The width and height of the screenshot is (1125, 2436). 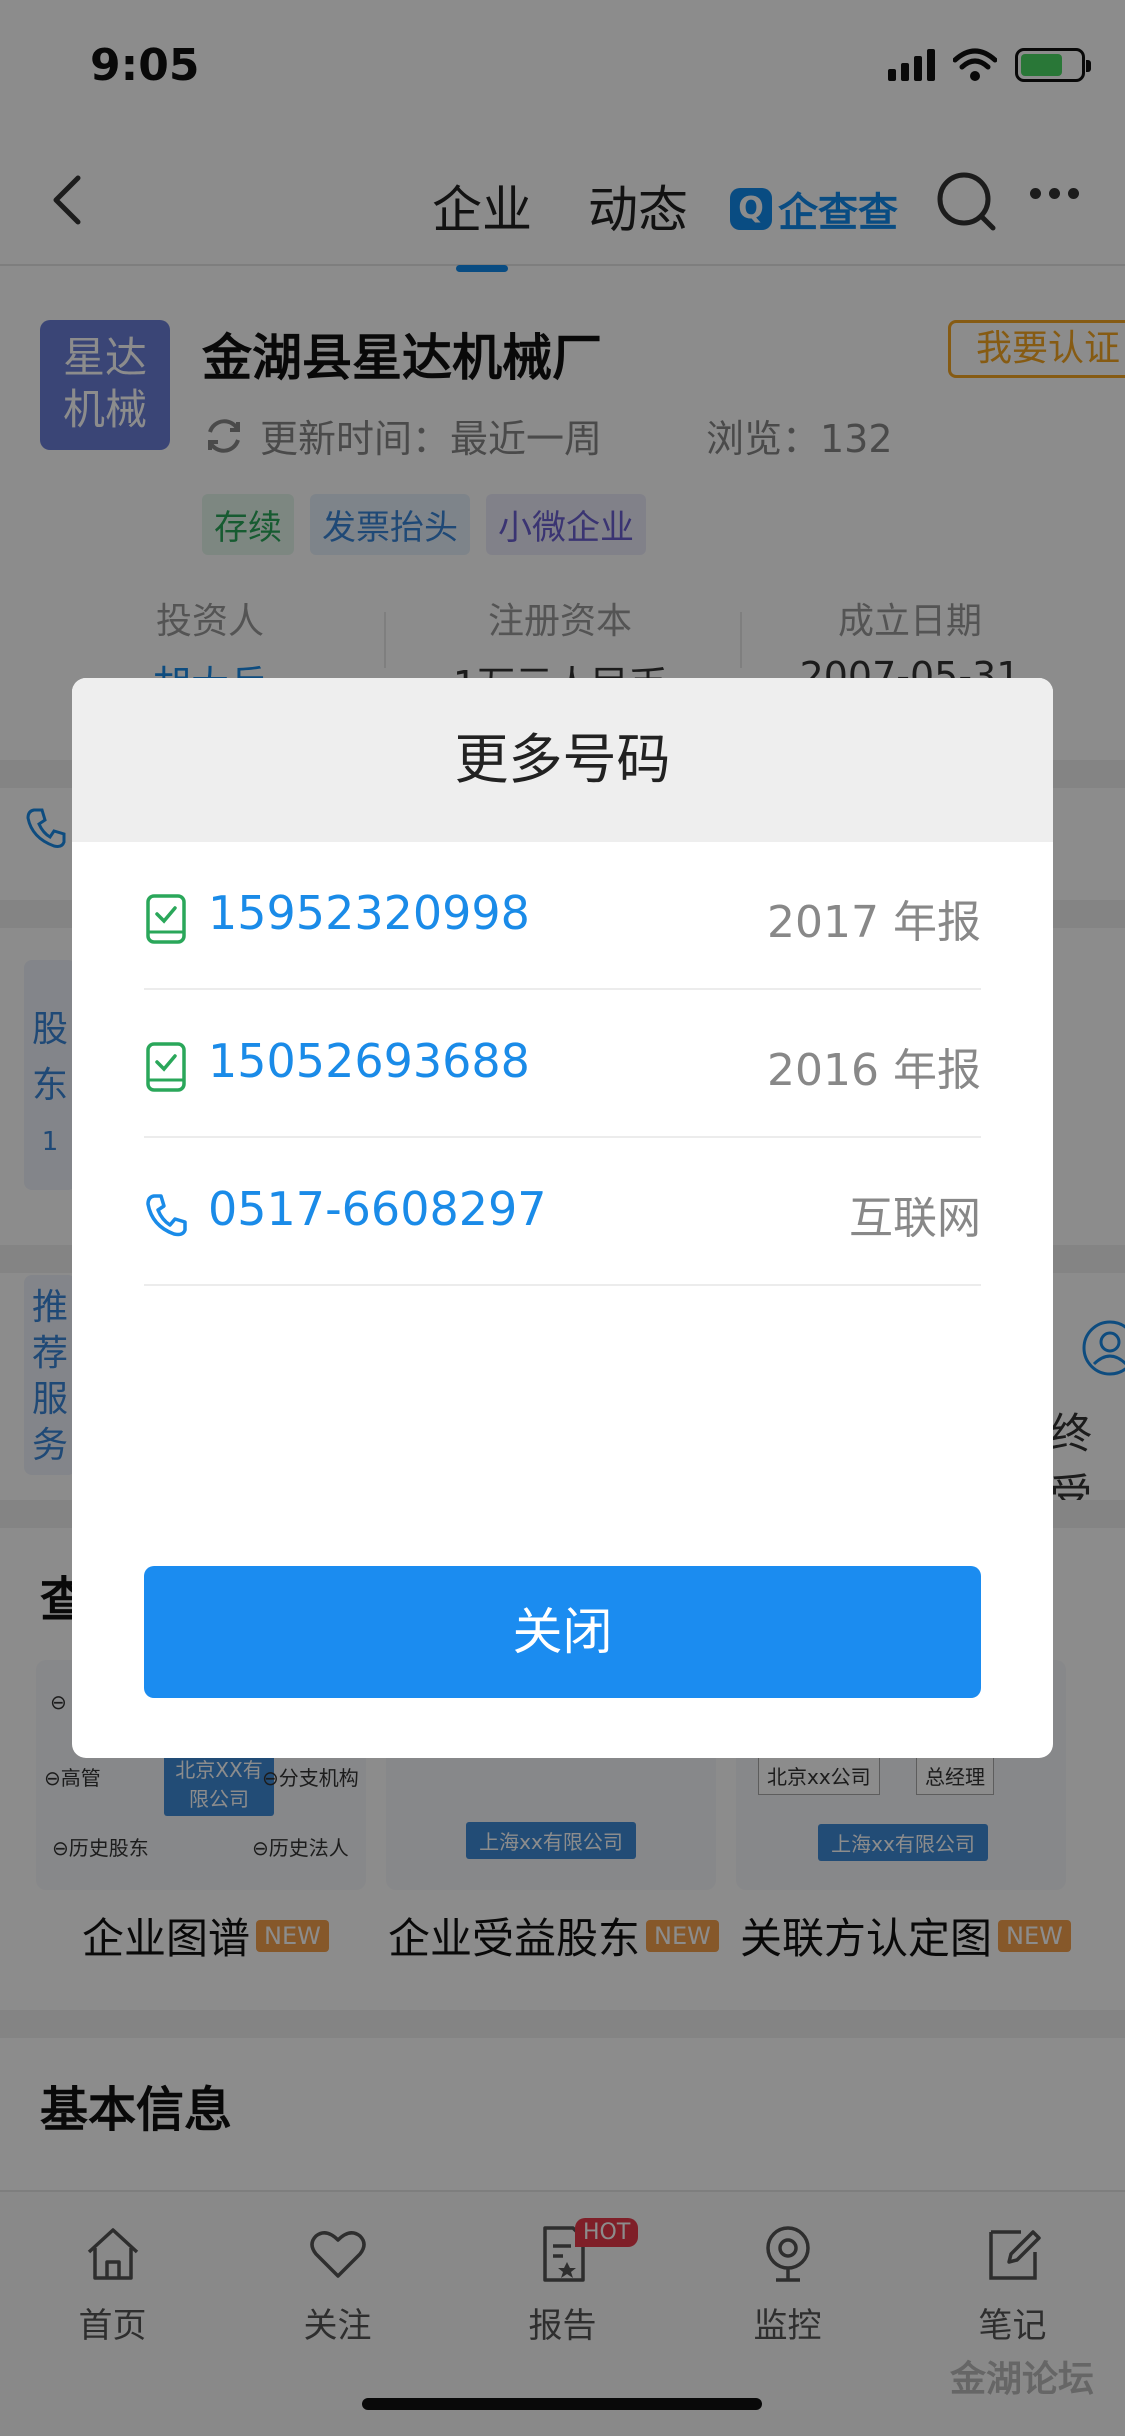 I want to click on phone-number: 0517-6608297, so click(x=377, y=1209).